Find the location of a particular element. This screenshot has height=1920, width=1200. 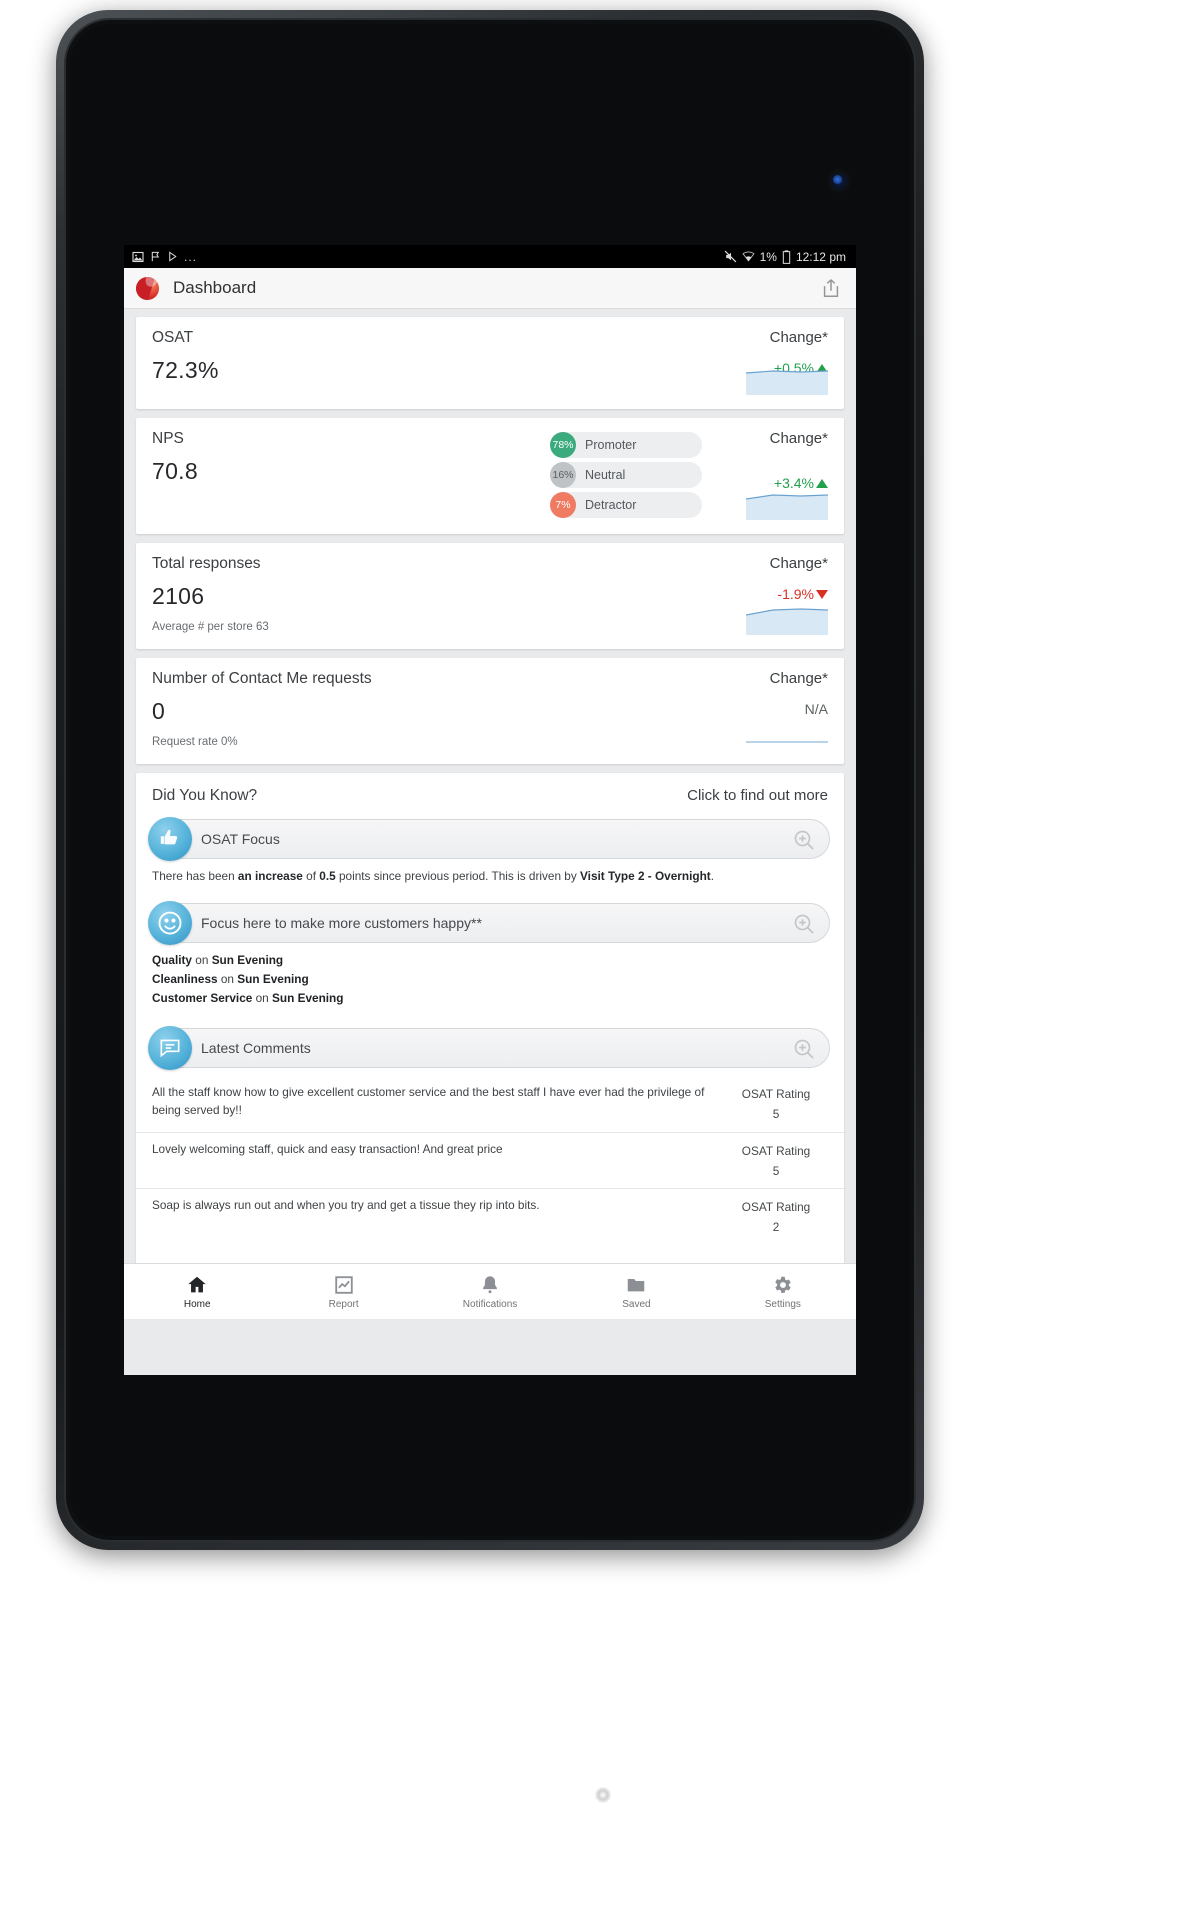

play-icon is located at coordinates (172, 256).